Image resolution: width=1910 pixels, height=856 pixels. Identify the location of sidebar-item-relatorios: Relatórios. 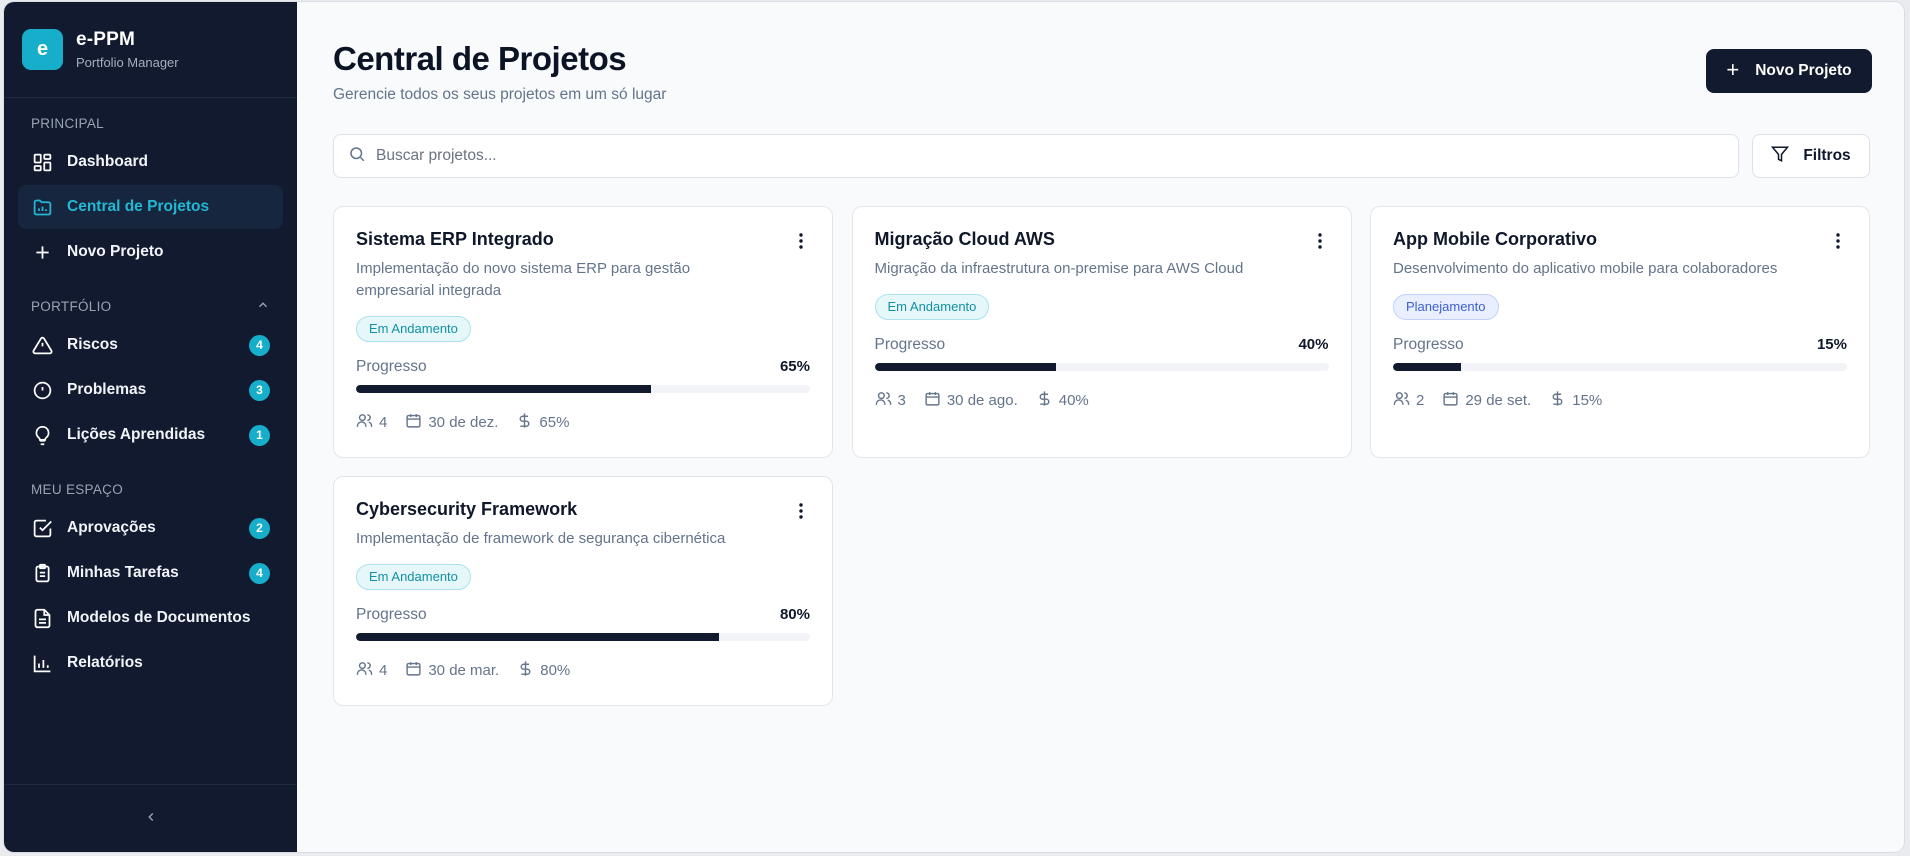
(150, 663).